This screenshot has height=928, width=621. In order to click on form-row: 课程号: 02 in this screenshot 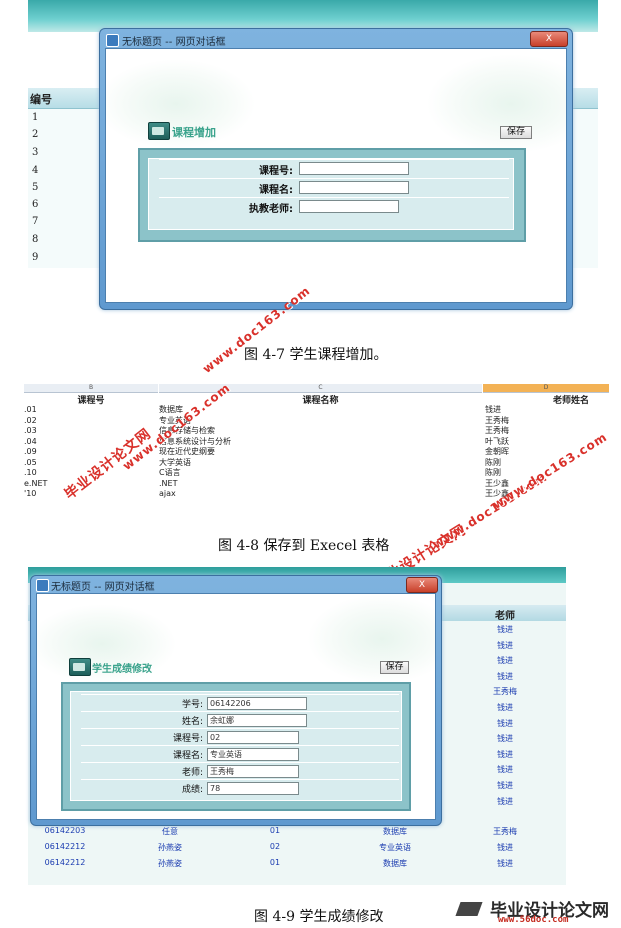, I will do `click(240, 736)`.